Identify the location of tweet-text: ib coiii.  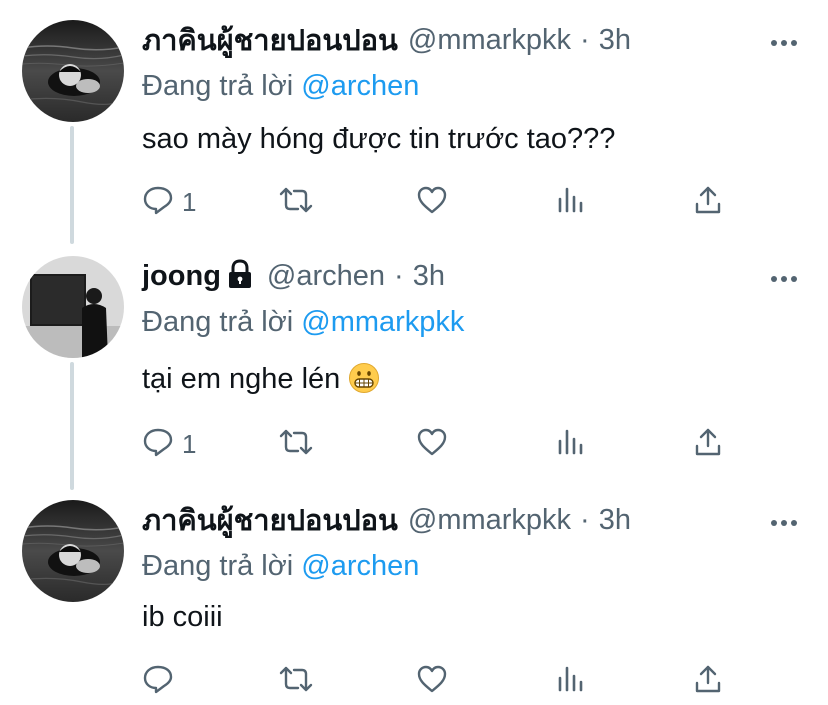
(182, 617).